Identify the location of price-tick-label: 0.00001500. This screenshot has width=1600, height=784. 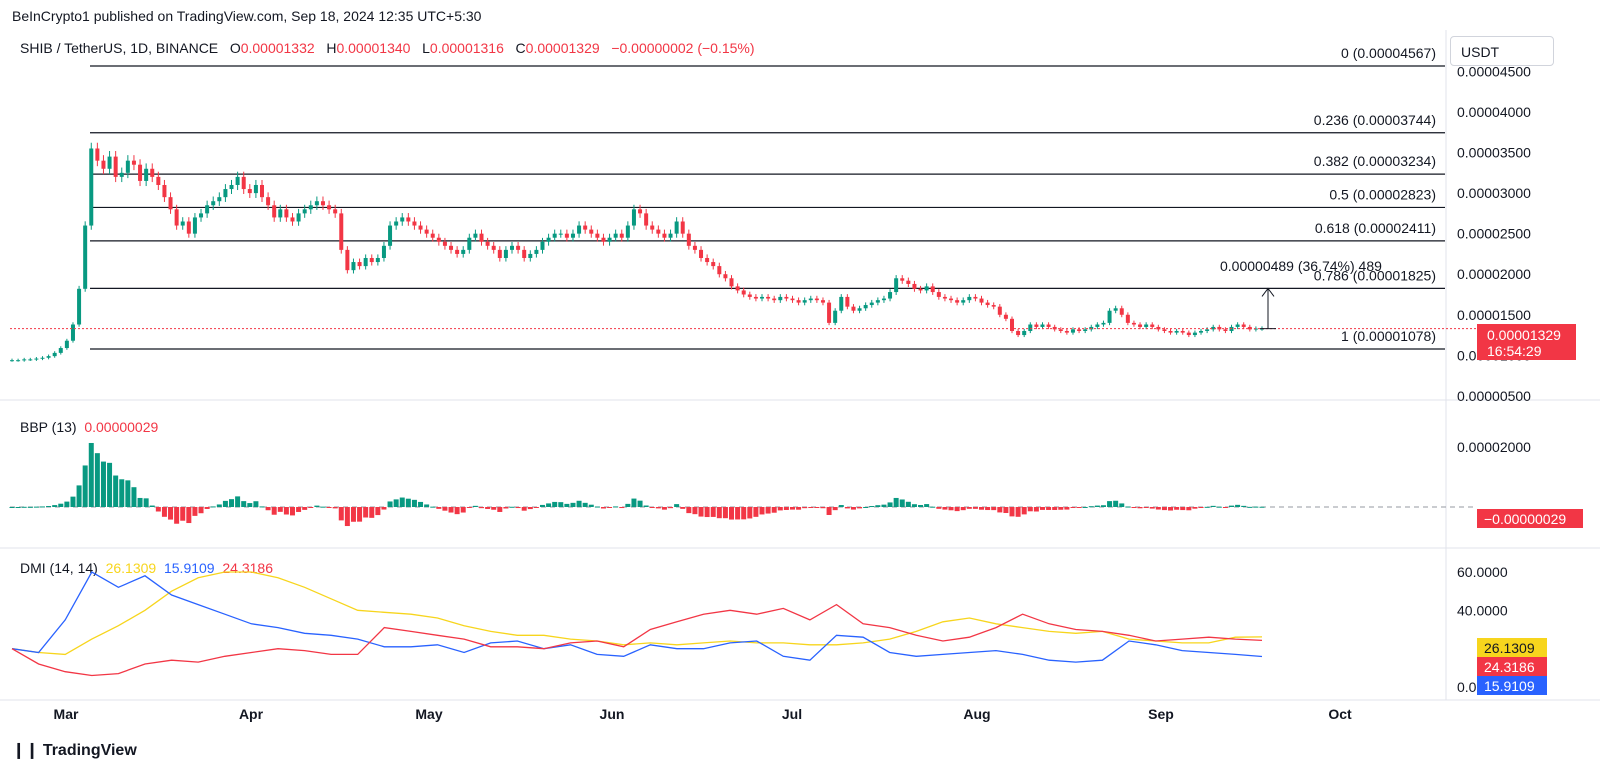
(1494, 315).